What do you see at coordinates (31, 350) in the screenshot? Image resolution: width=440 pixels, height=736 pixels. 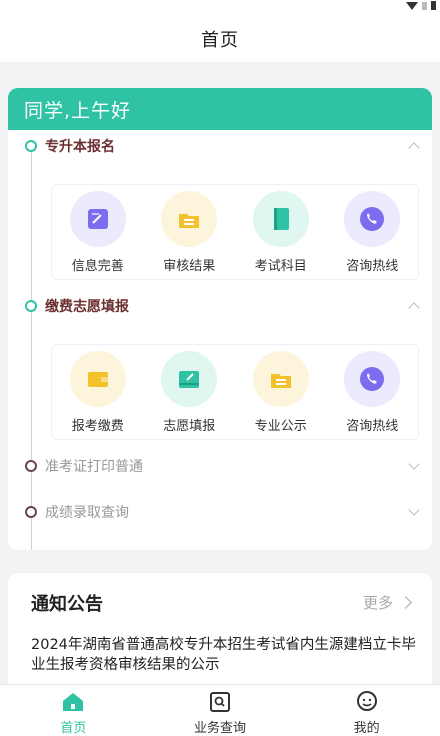 I see `timeline-line` at bounding box center [31, 350].